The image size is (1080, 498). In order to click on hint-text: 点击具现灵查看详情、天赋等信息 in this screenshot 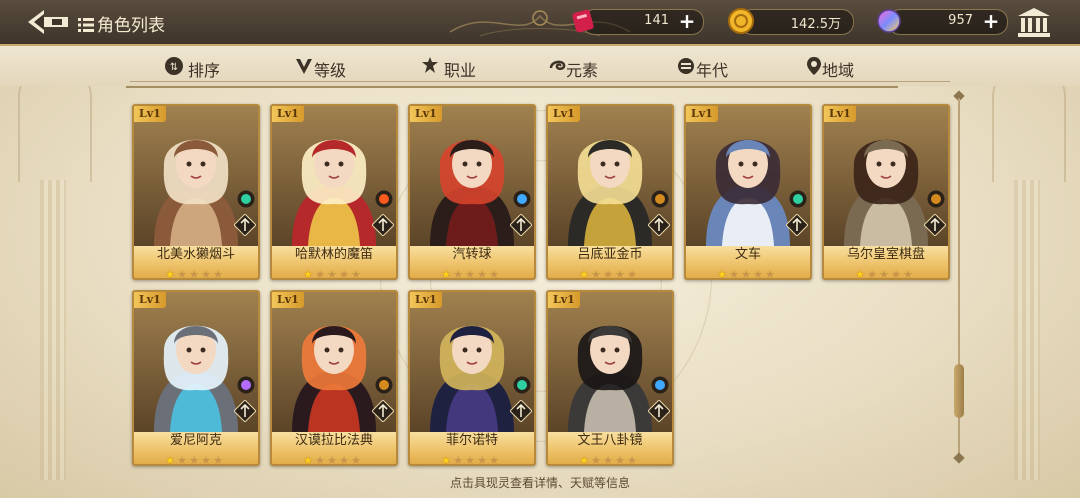, I will do `click(539, 483)`.